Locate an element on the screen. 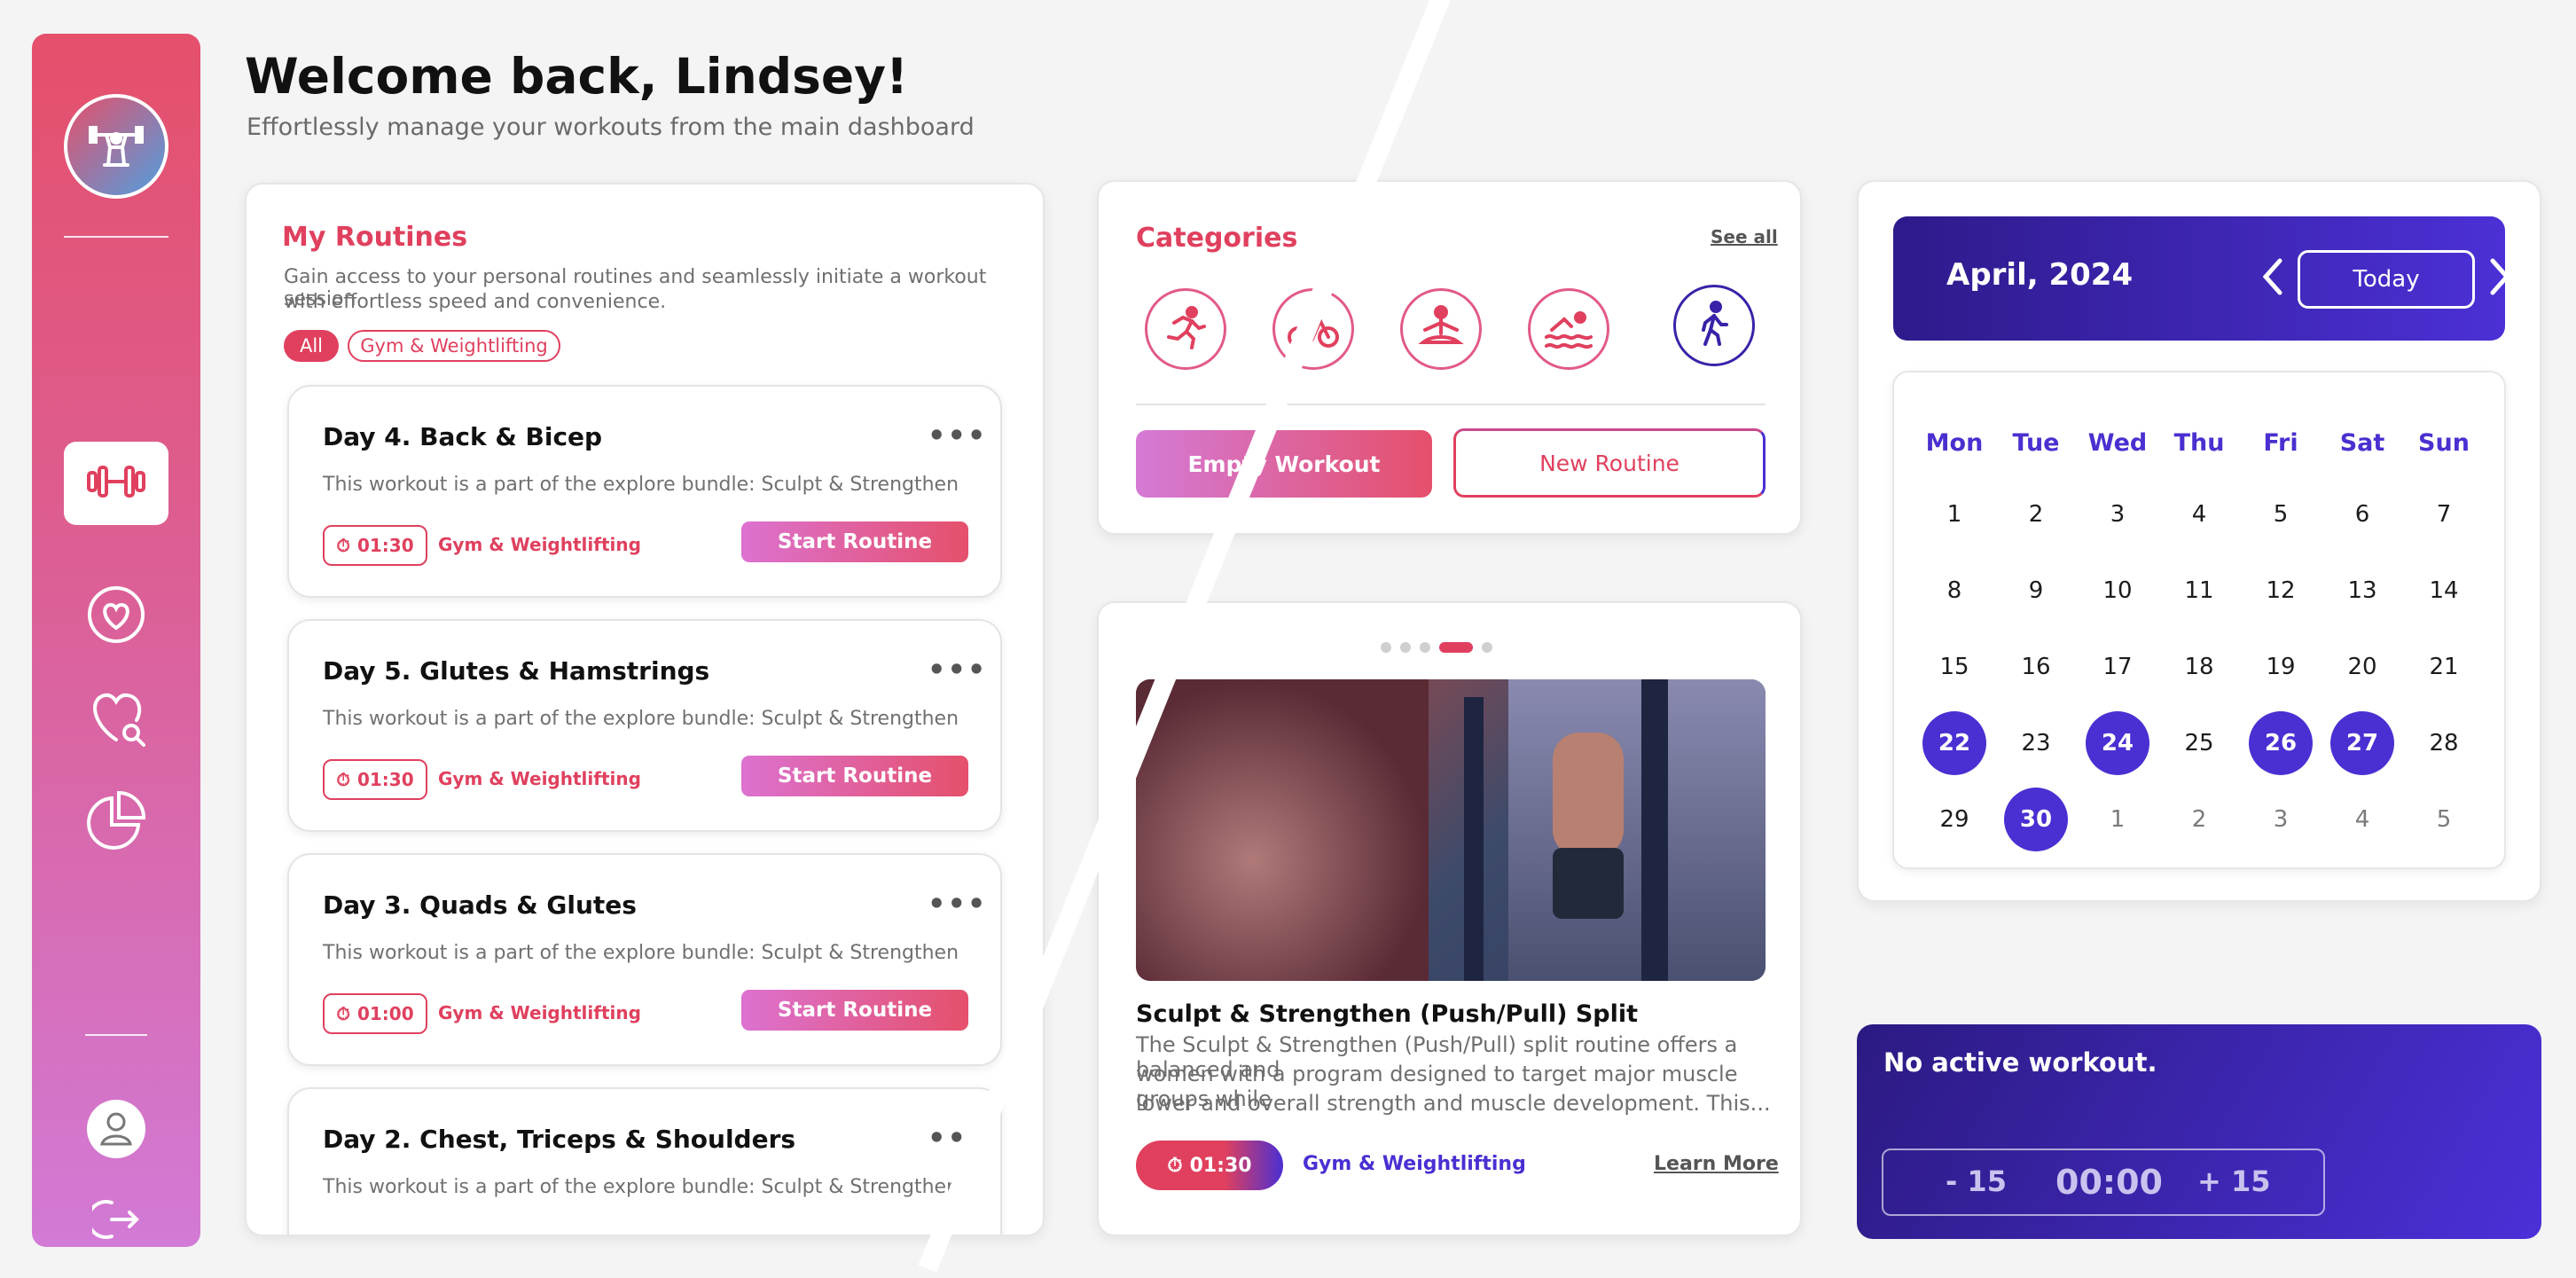 Image resolution: width=2576 pixels, height=1278 pixels. minus-15-button: - 15 is located at coordinates (1976, 1181).